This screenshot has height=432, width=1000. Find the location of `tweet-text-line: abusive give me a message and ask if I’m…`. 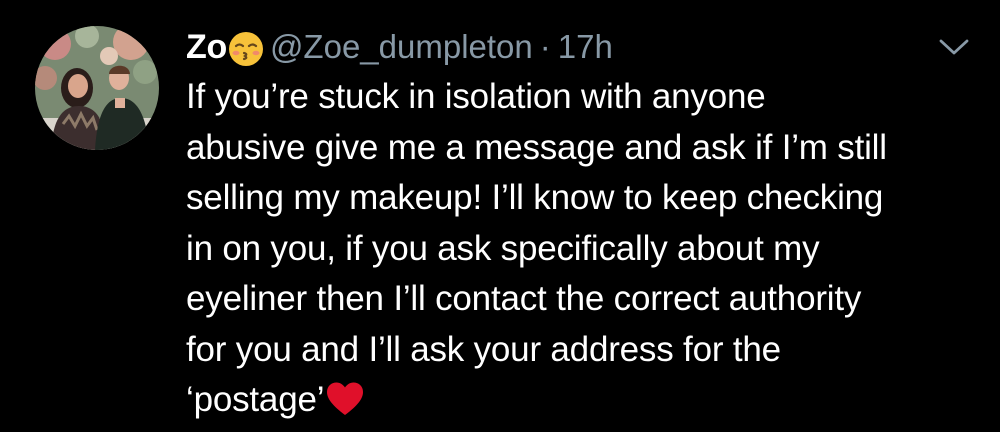

tweet-text-line: abusive give me a message and ask if I’m… is located at coordinates (536, 147).